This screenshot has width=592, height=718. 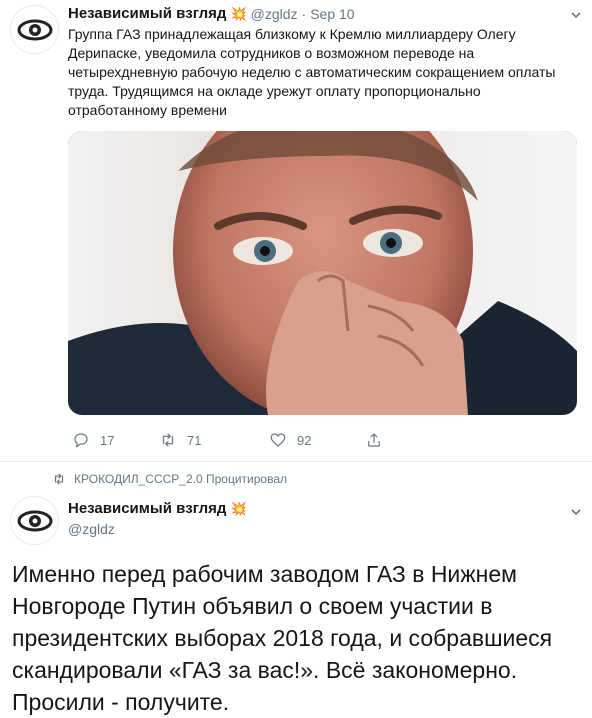 What do you see at coordinates (107, 440) in the screenshot?
I see `reply-count: 17` at bounding box center [107, 440].